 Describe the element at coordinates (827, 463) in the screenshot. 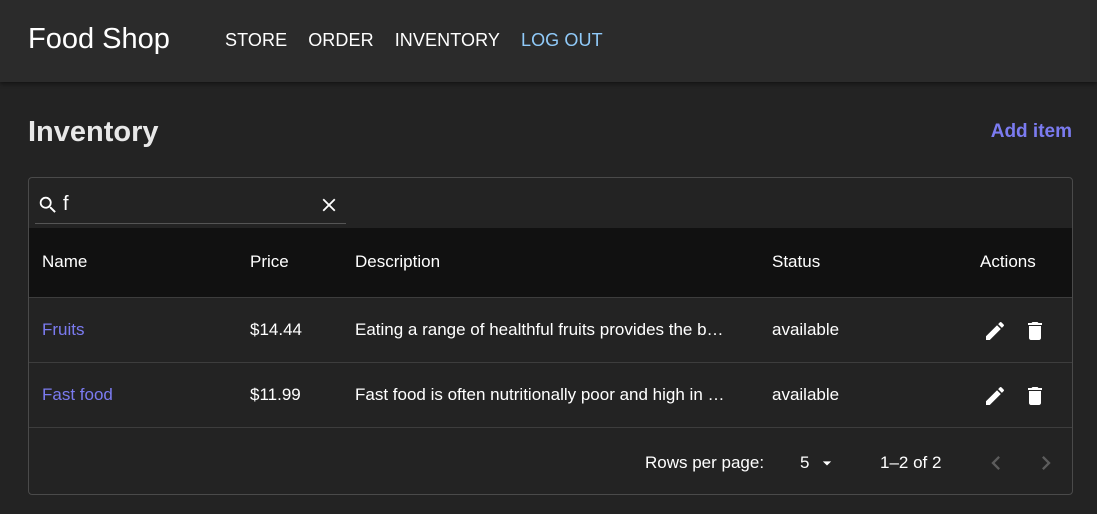

I see `chevron-down-icon` at that location.